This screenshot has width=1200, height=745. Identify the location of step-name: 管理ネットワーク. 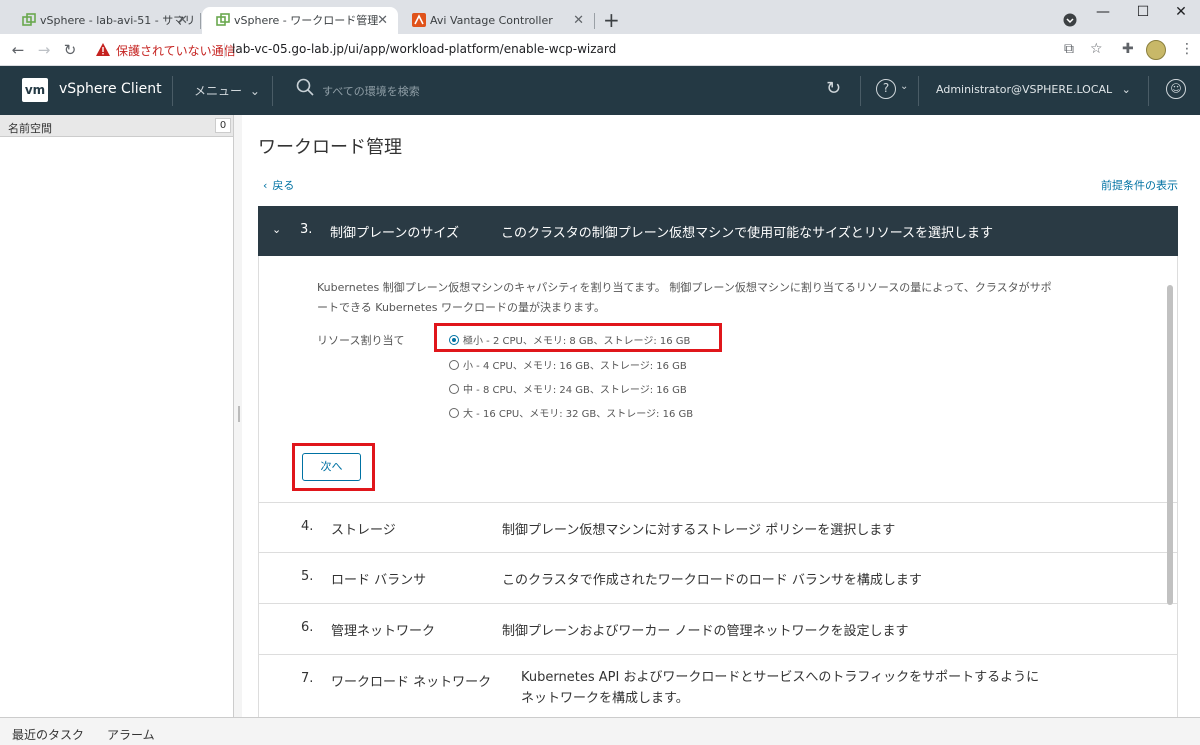
(383, 631).